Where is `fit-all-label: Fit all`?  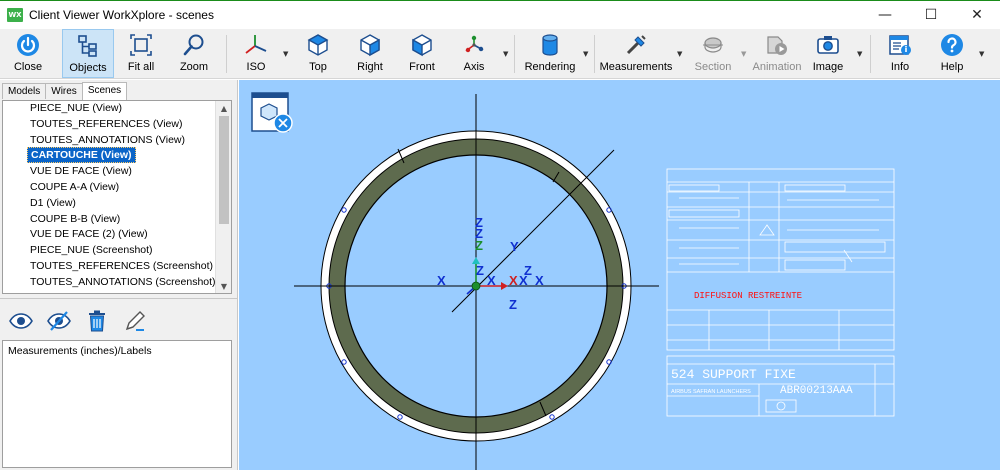 fit-all-label: Fit all is located at coordinates (141, 67).